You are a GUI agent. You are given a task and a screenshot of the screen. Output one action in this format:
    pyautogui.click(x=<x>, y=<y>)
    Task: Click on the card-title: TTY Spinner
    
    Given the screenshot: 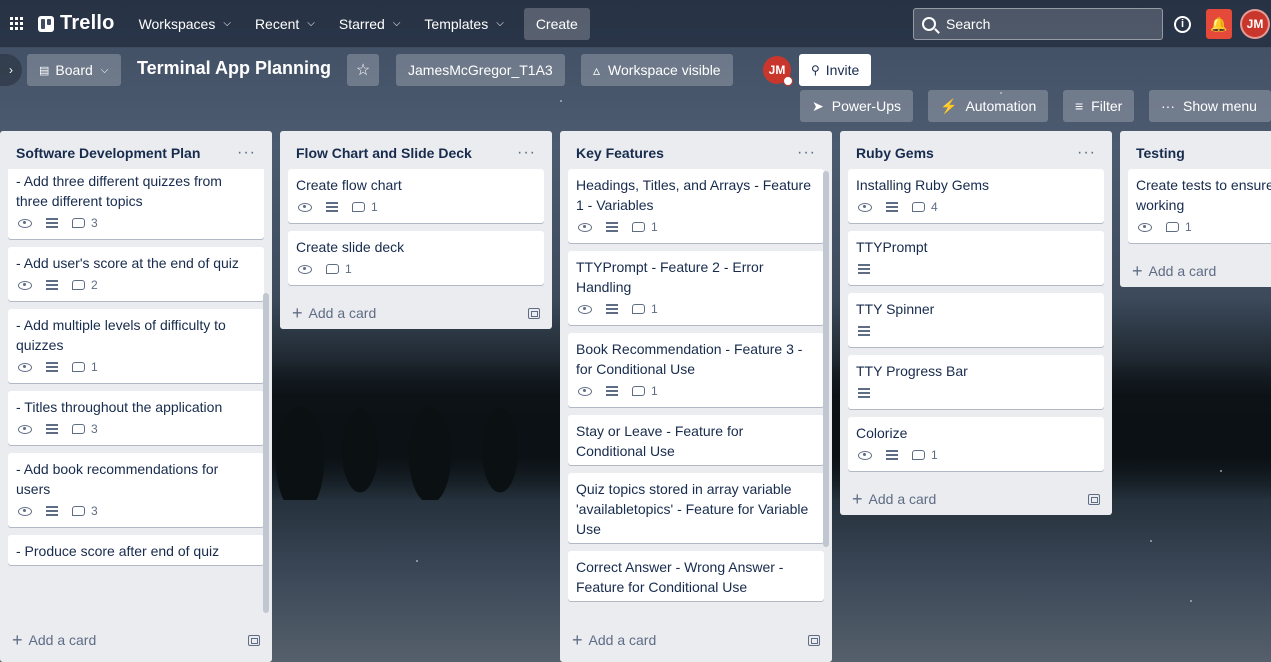 What is the action you would take?
    pyautogui.click(x=895, y=309)
    